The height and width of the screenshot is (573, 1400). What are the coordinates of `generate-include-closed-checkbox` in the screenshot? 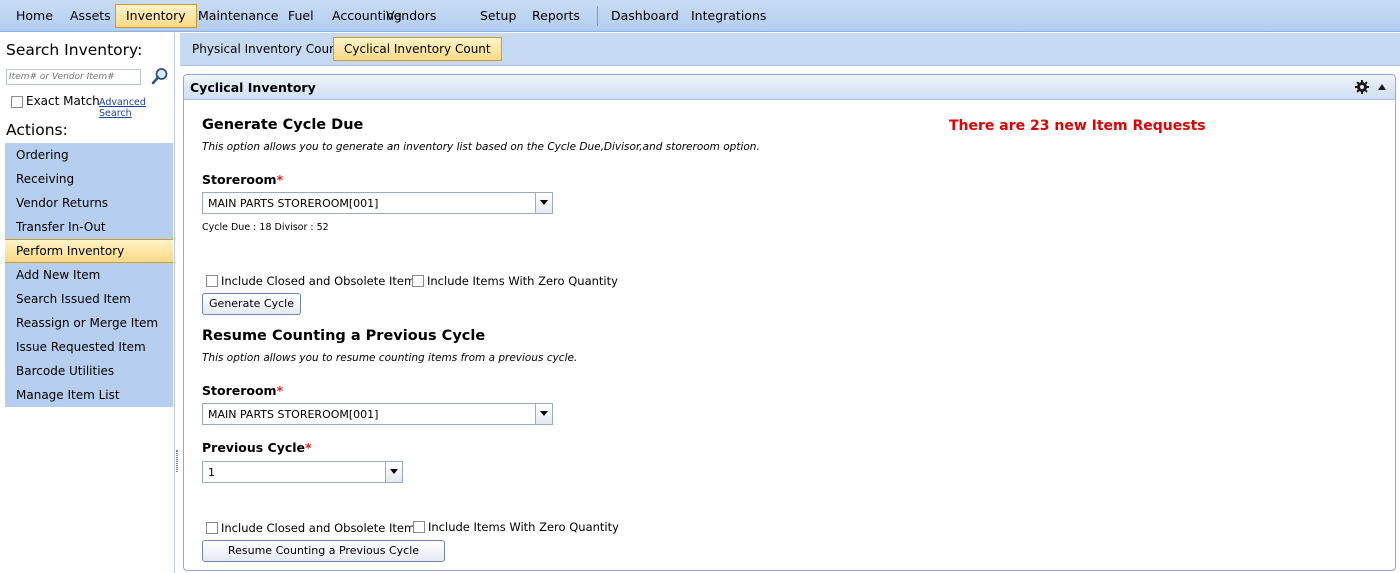 It's located at (212, 281).